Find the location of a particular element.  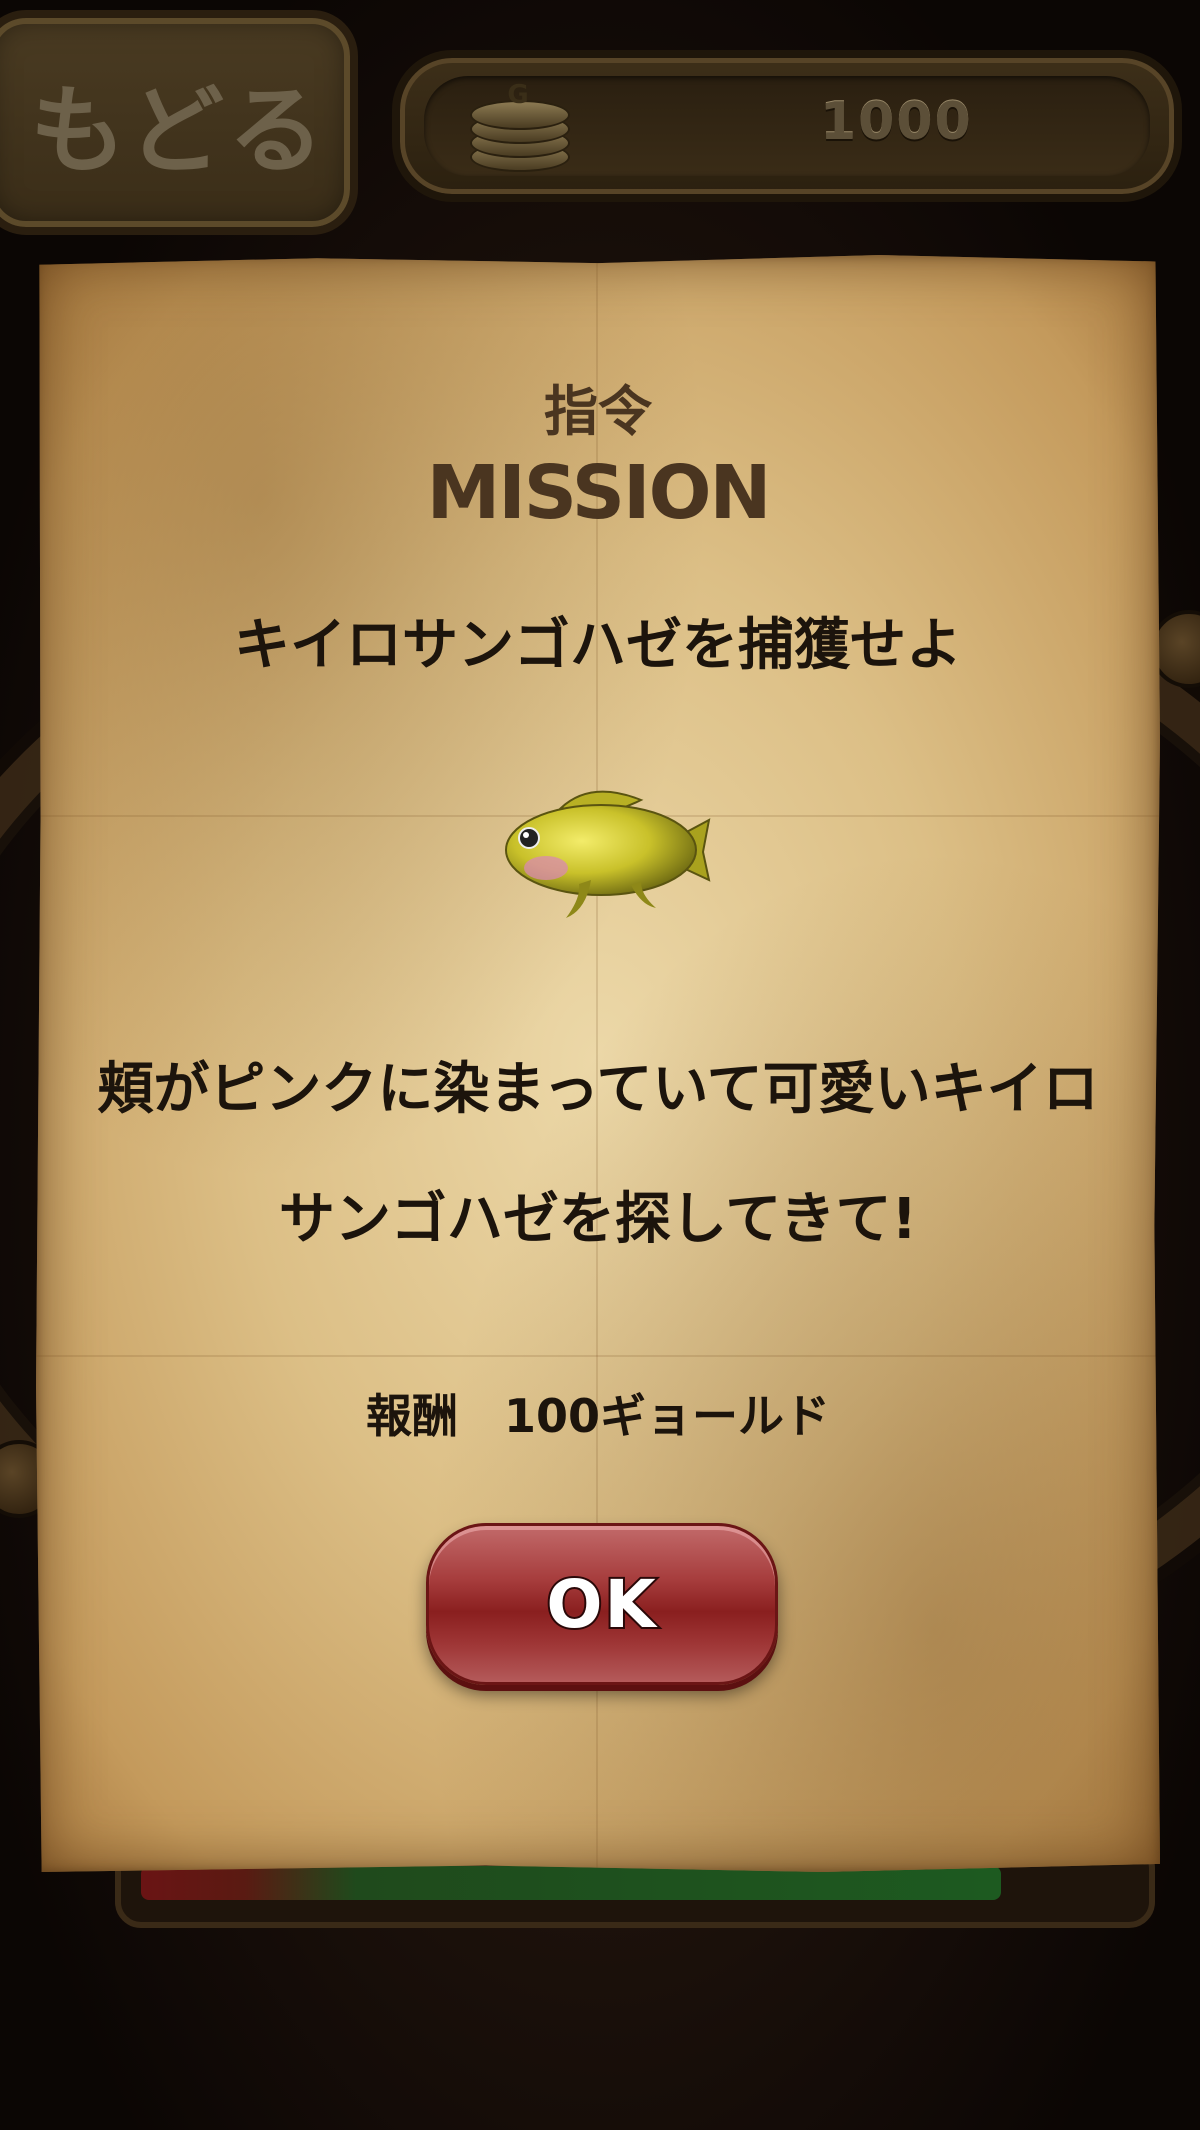

mission-reward: 報酬 100ギョールド is located at coordinates (598, 1416).